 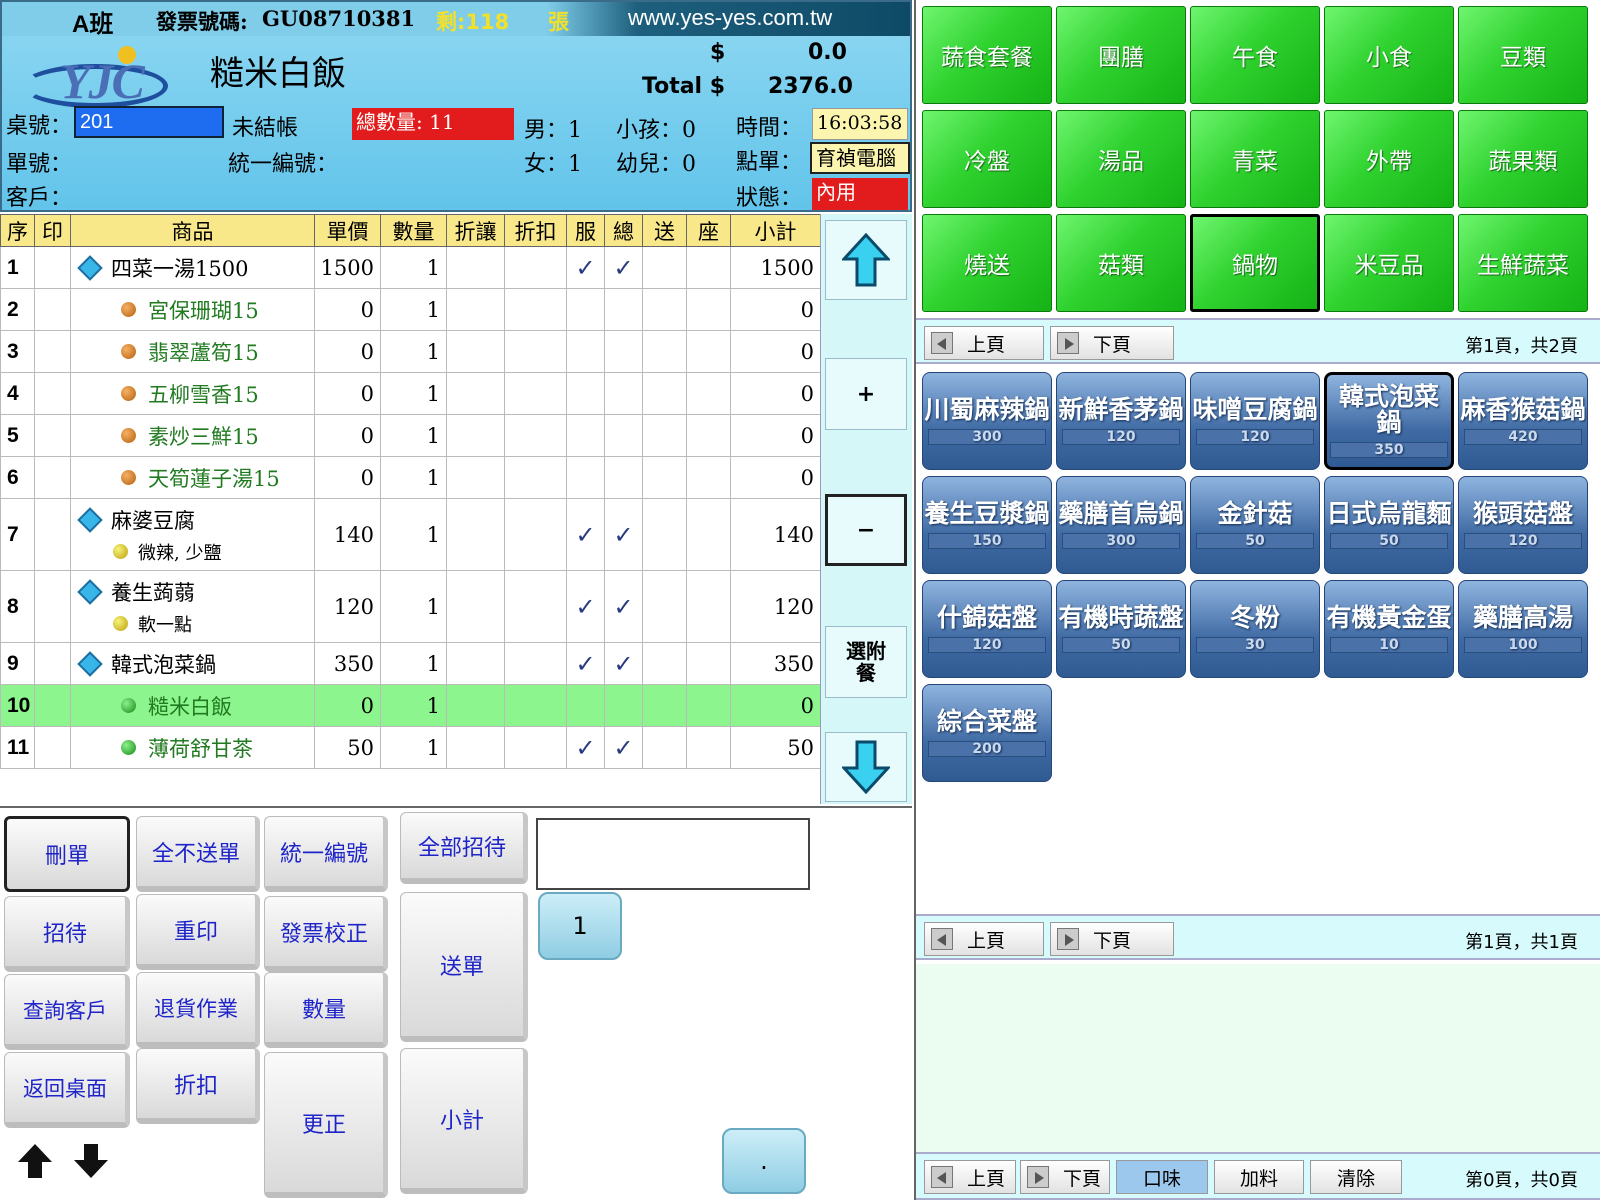 What do you see at coordinates (198, 932) in the screenshot?
I see `reprint-button: 重印` at bounding box center [198, 932].